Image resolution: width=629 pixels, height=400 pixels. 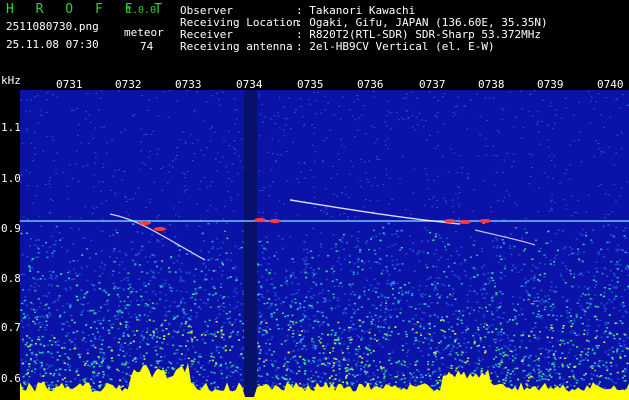 I want to click on antenna-value: : 2el-HB9CV Vertical (el. E-W), so click(x=395, y=46).